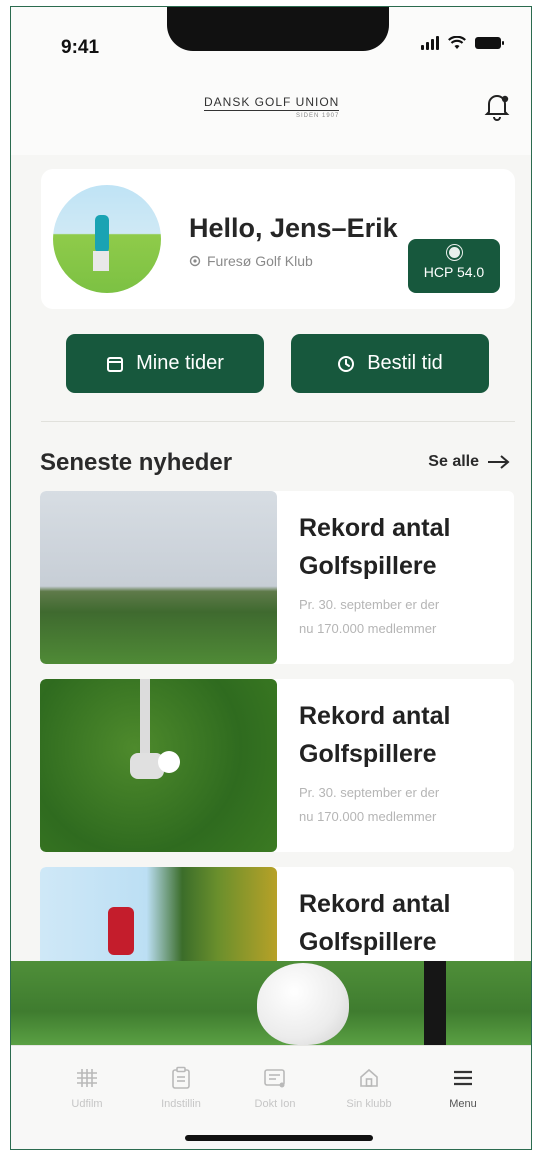 The image size is (533, 1150). I want to click on menu-icon, so click(463, 1078).